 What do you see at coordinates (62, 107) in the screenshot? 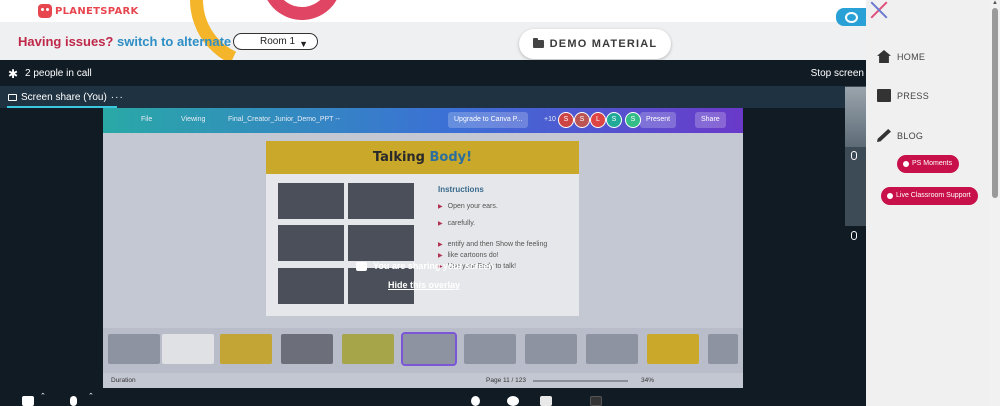
I see `active-tab-indicator` at bounding box center [62, 107].